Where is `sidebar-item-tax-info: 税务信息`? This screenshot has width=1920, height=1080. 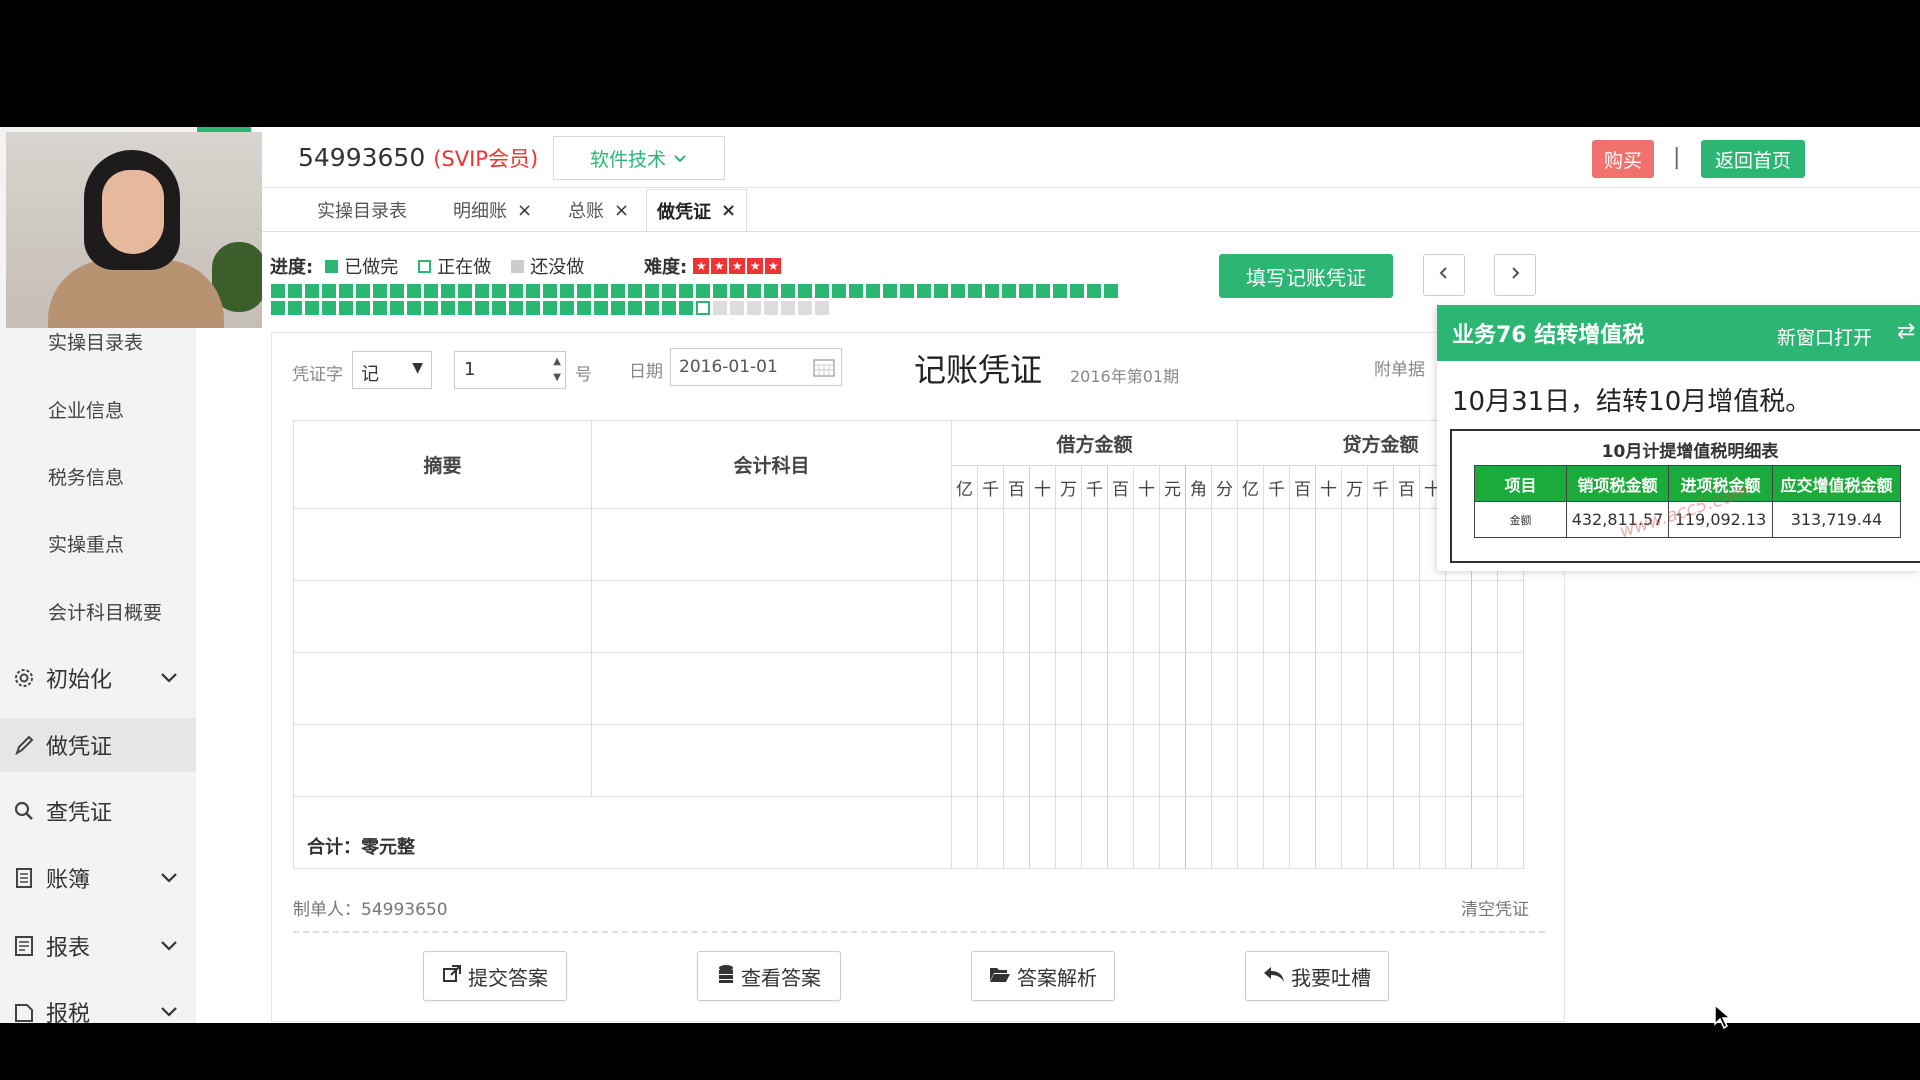
sidebar-item-tax-info: 税务信息 is located at coordinates (98, 476).